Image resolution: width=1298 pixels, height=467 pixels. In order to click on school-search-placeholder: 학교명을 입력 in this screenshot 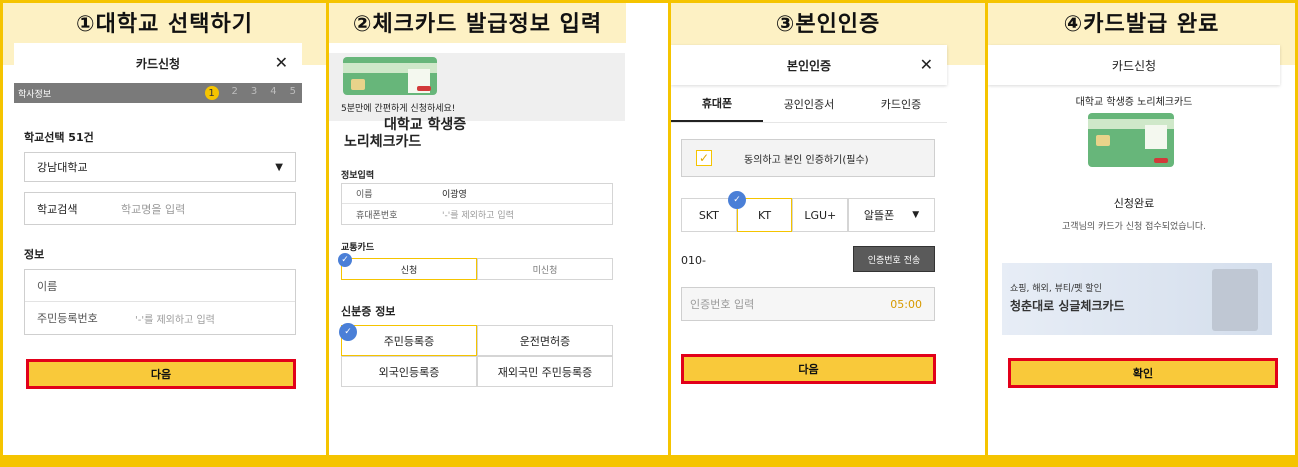, I will do `click(153, 209)`.